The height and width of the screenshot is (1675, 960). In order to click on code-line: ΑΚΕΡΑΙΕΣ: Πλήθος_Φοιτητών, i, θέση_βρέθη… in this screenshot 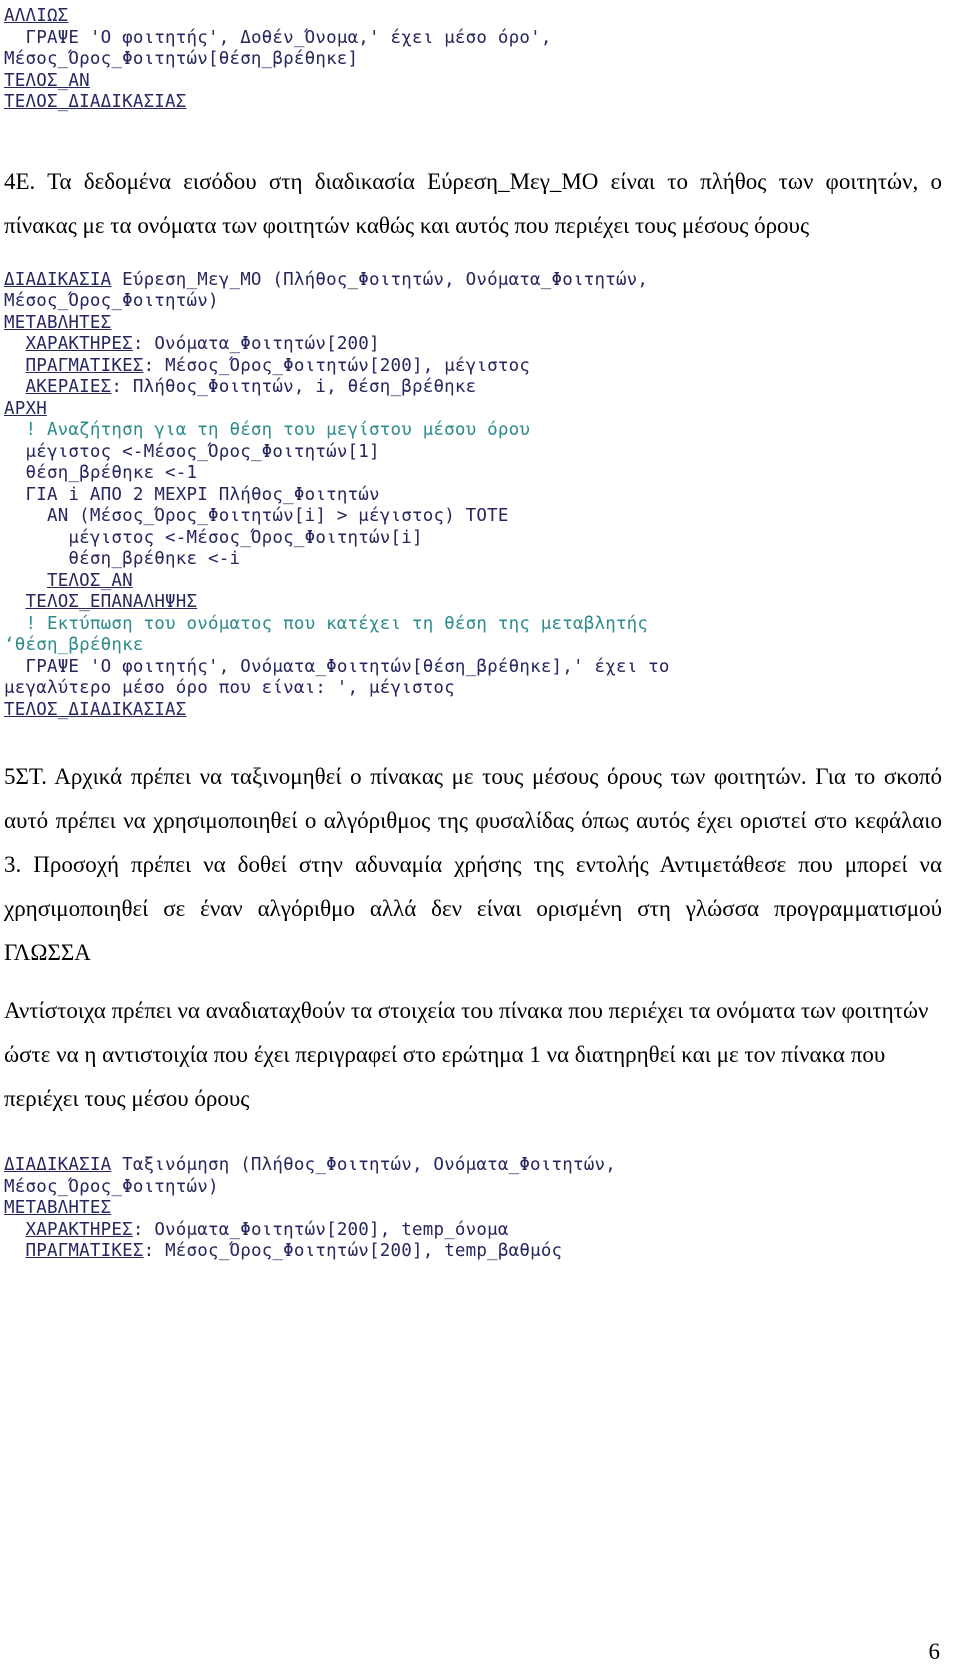, I will do `click(482, 388)`.